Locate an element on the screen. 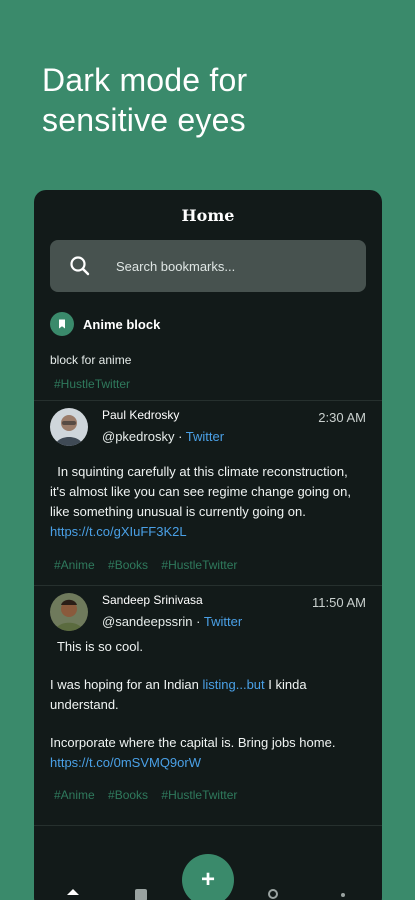 This screenshot has height=900, width=415. promo-line-1: Dark mode for is located at coordinates (145, 80).